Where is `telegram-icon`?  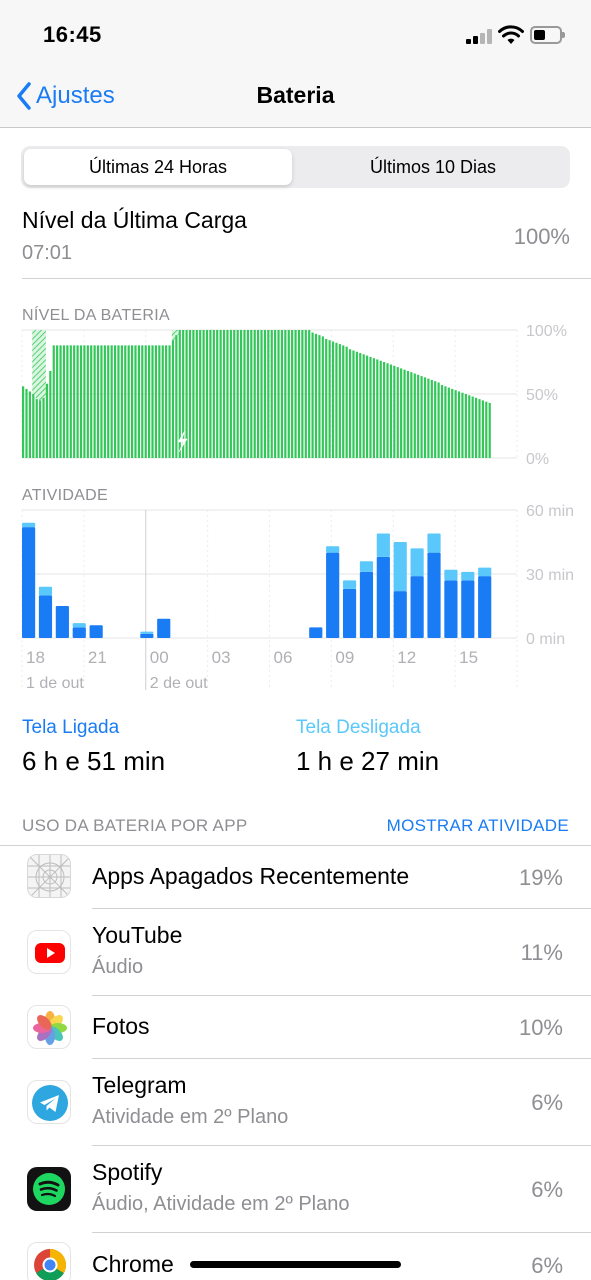
telegram-icon is located at coordinates (49, 1102).